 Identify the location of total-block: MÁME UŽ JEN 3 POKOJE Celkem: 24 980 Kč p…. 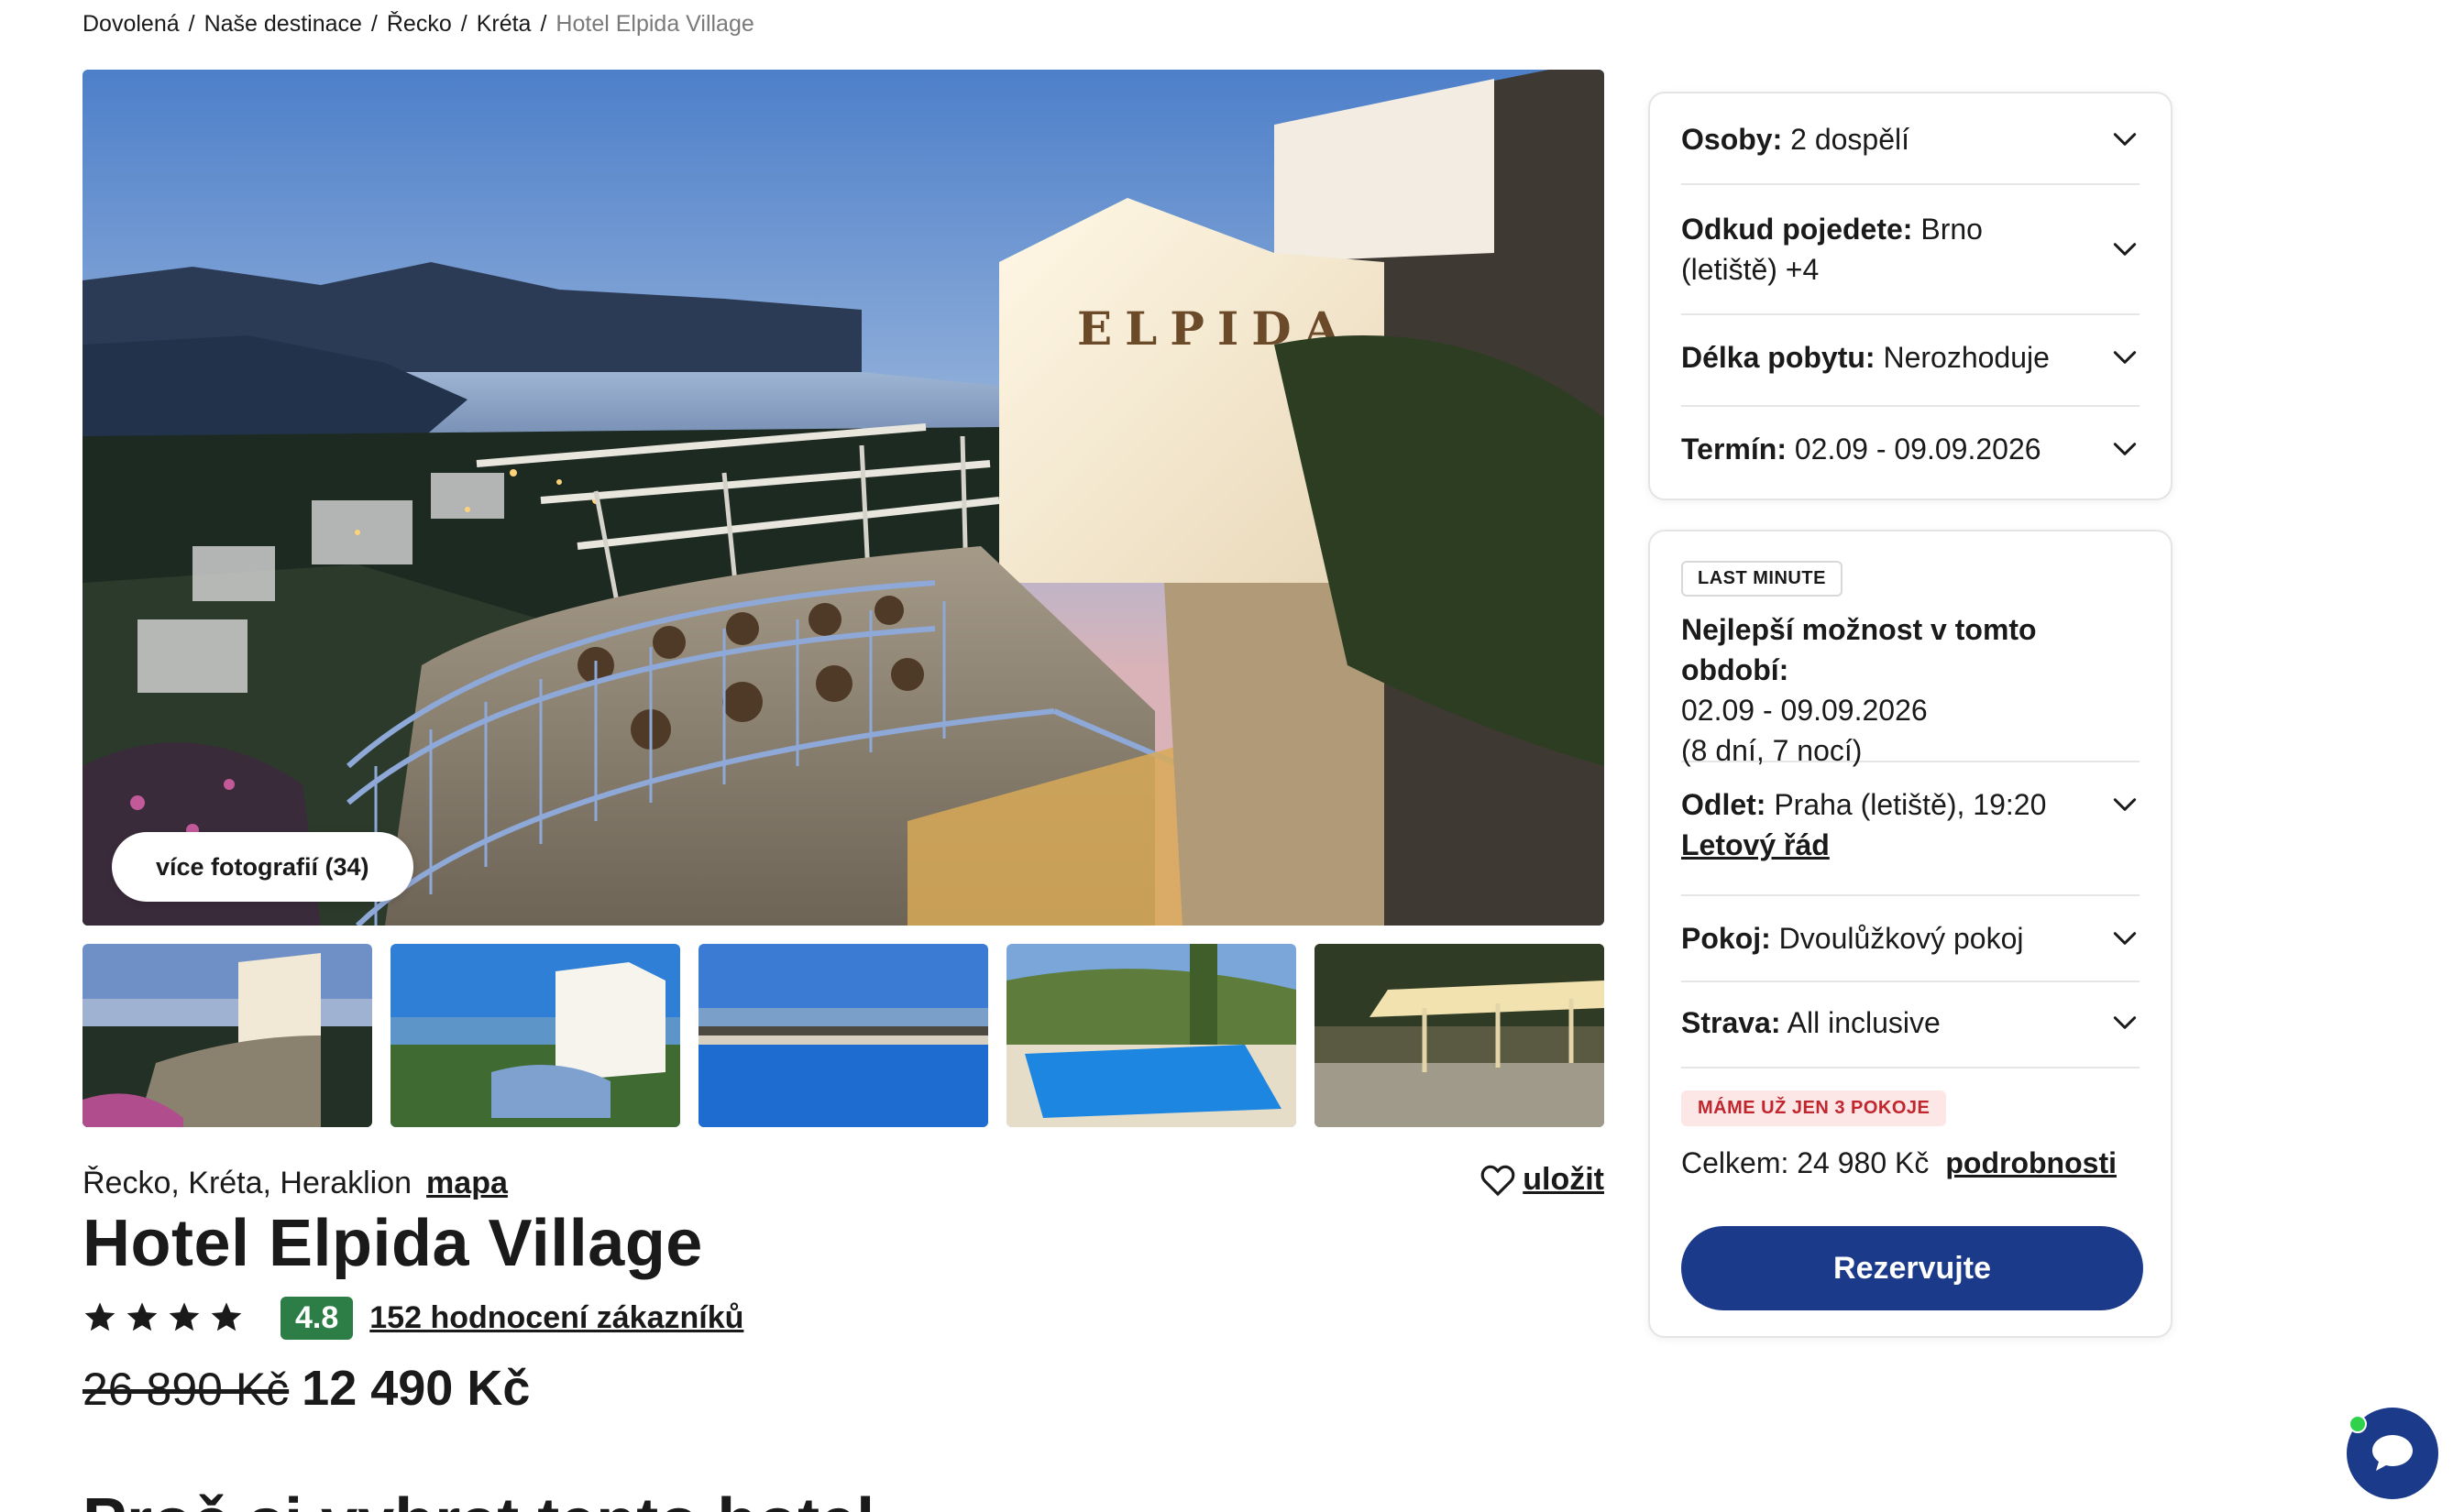
(1912, 1189).